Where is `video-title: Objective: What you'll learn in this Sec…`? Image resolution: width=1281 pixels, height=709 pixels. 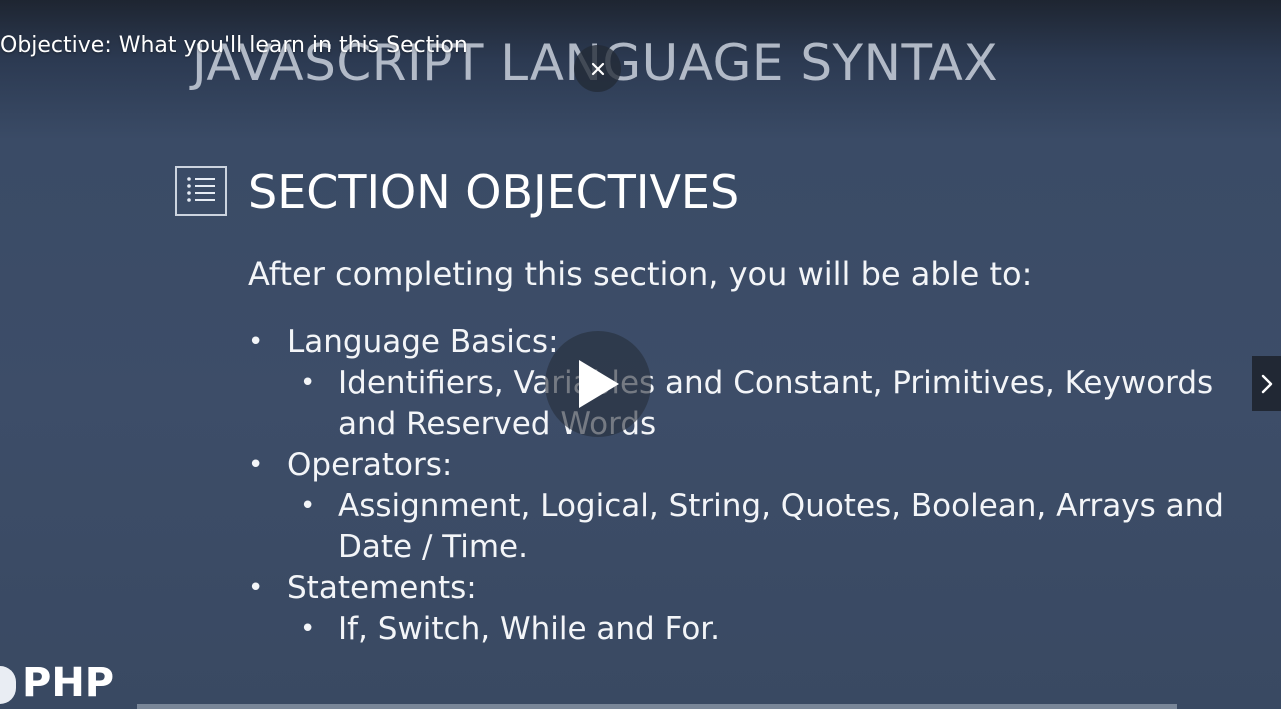 video-title: Objective: What you'll learn in this Sec… is located at coordinates (234, 45).